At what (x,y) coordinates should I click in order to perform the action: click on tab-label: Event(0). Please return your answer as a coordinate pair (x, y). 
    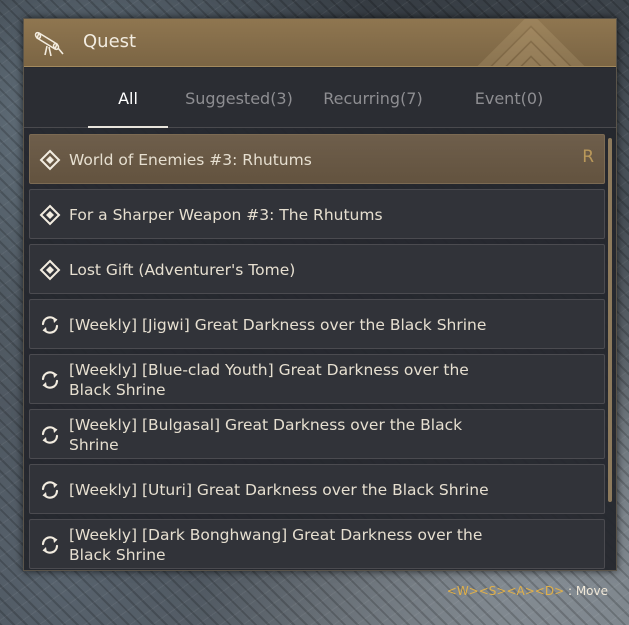
    Looking at the image, I should click on (509, 98).